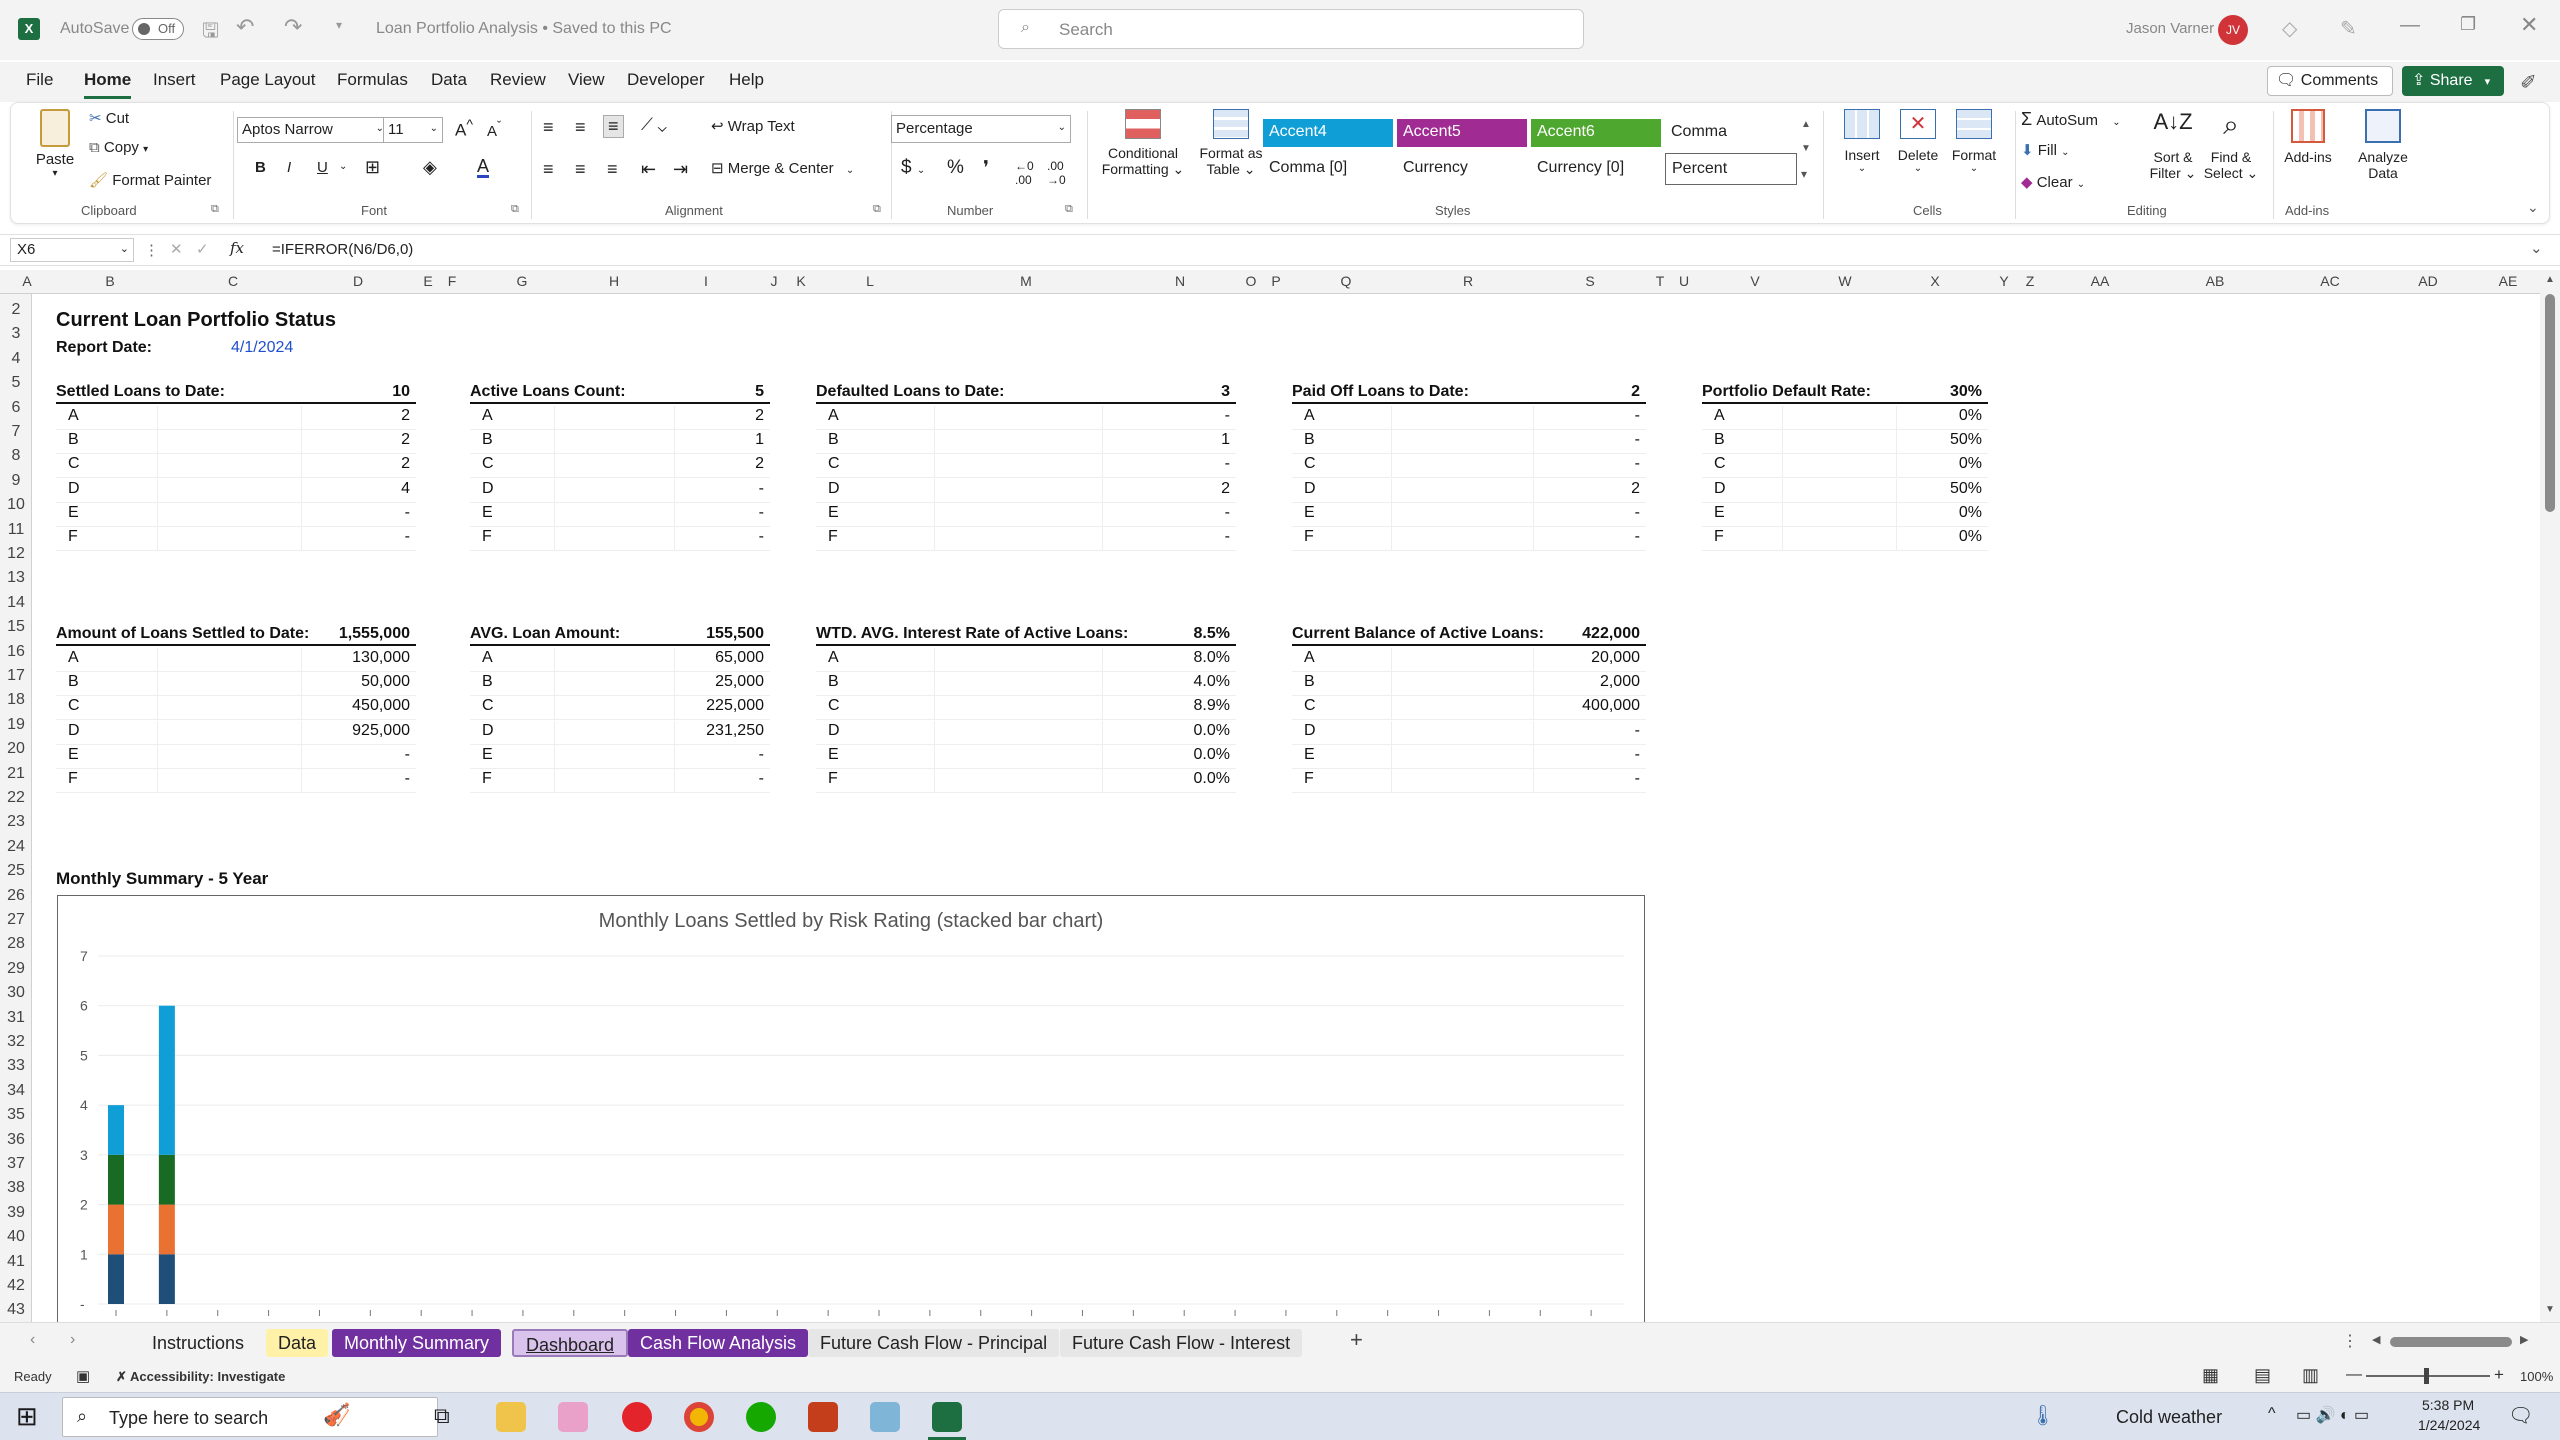 This screenshot has width=2560, height=1440. What do you see at coordinates (947, 1417) in the screenshot?
I see `excel-taskbar-icon` at bounding box center [947, 1417].